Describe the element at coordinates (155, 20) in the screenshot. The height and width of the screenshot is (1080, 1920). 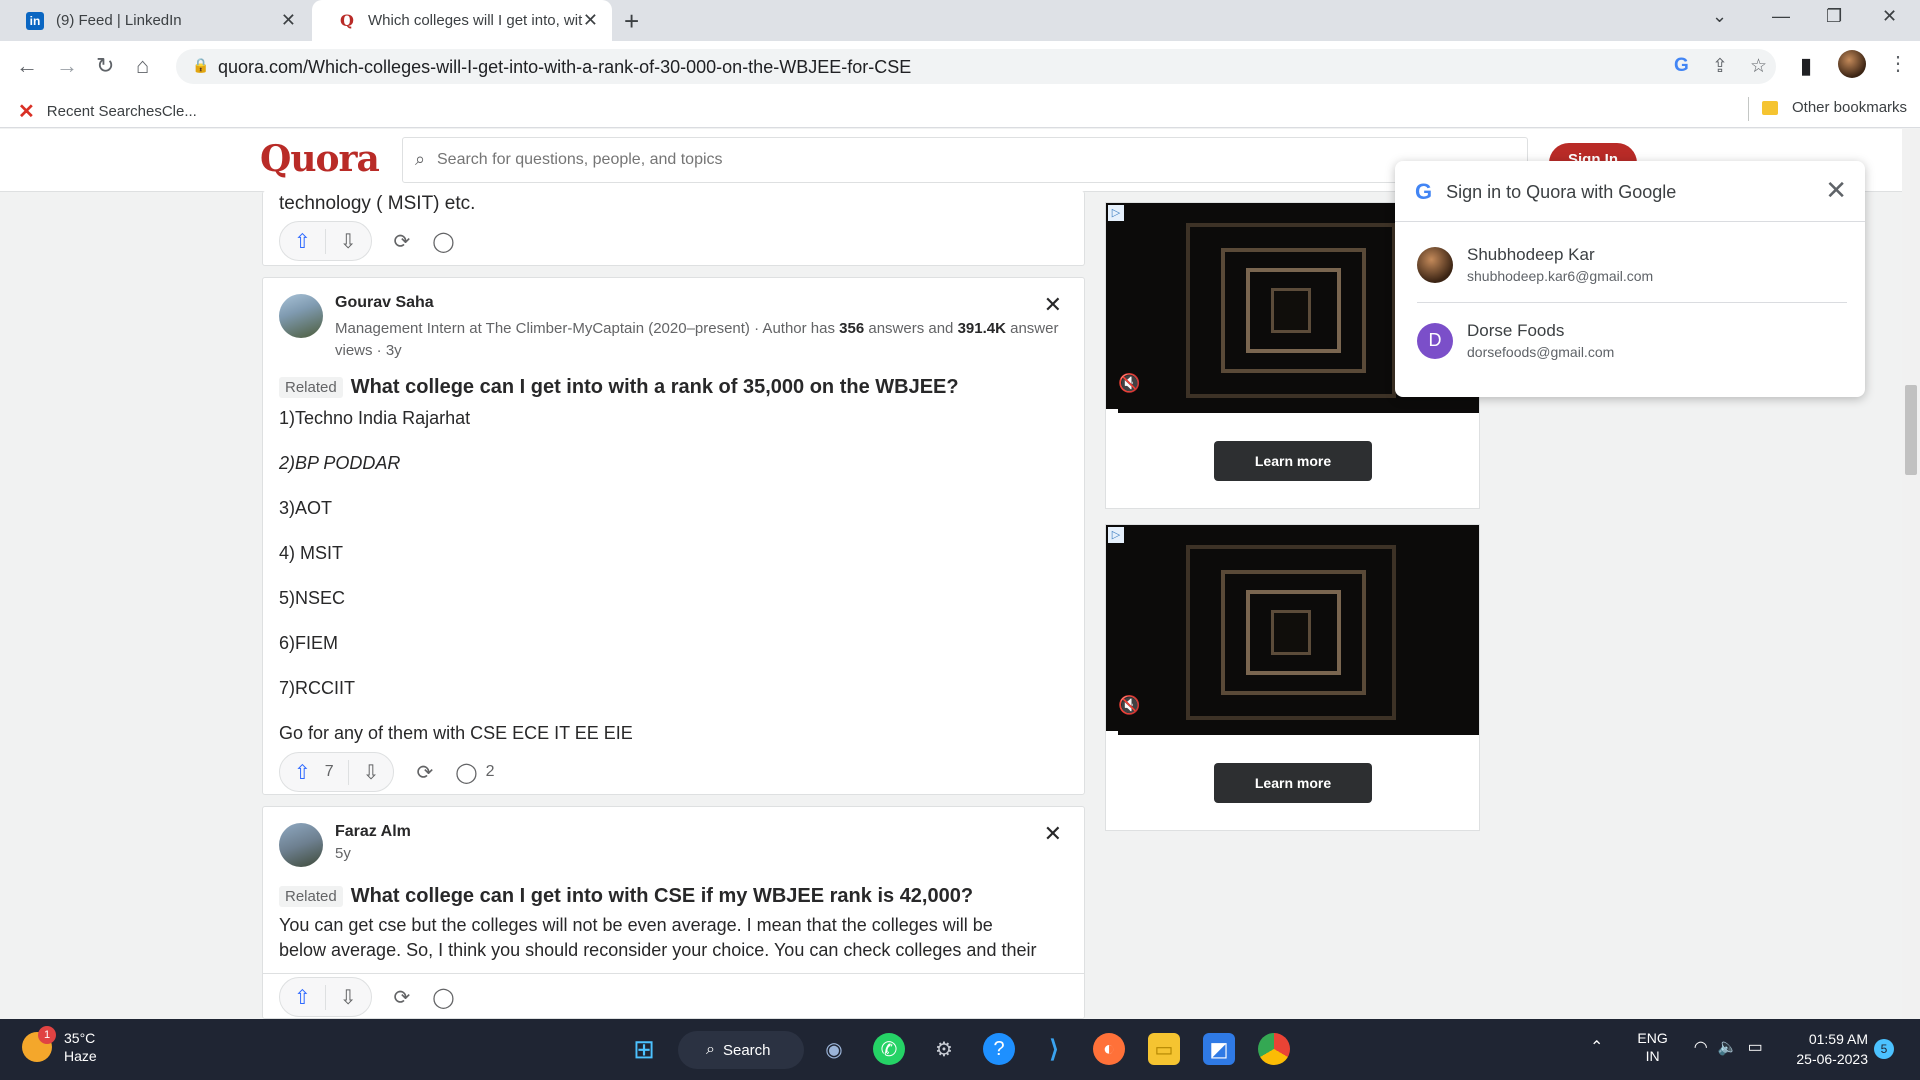
I see `tab-linkedin: in (9) Feed | LinkedIn ✕` at that location.